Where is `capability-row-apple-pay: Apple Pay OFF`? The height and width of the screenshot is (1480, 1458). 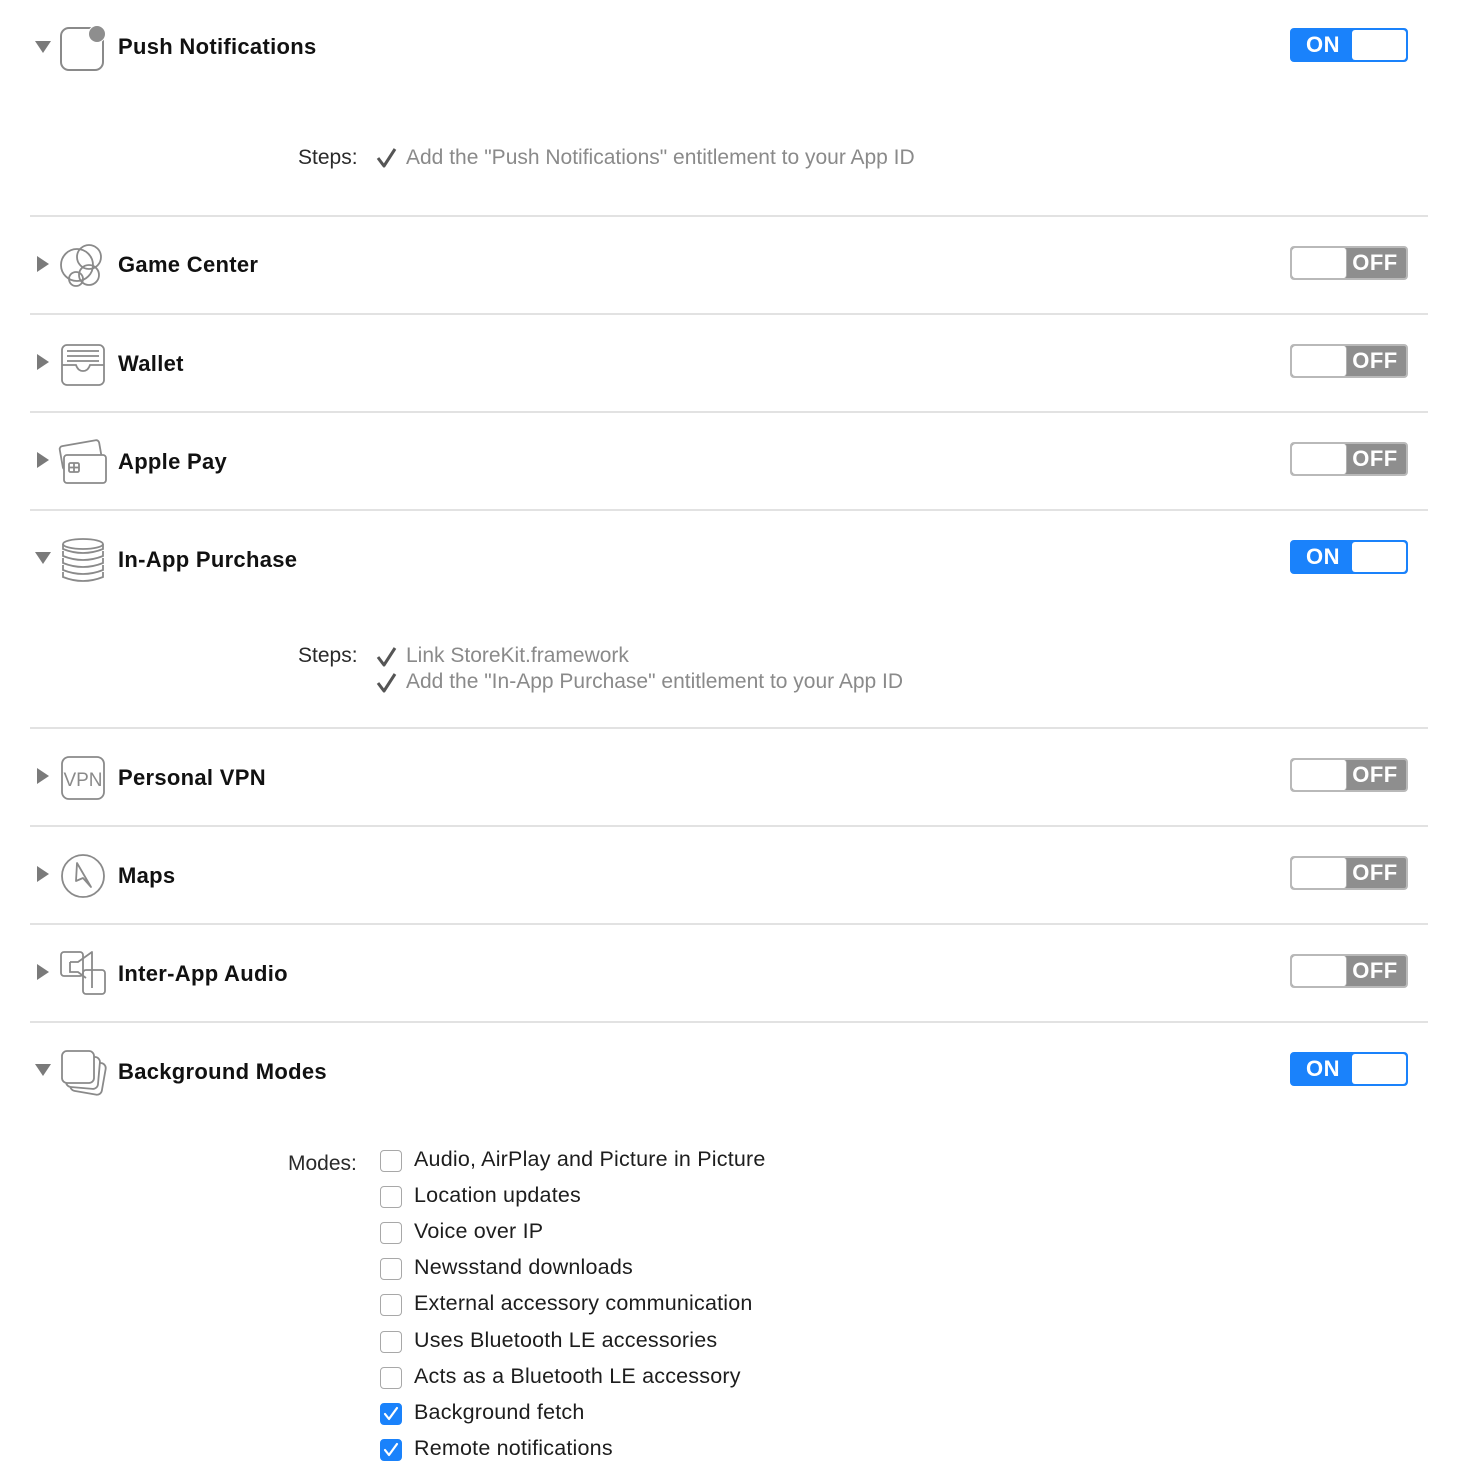 capability-row-apple-pay: Apple Pay OFF is located at coordinates (729, 461).